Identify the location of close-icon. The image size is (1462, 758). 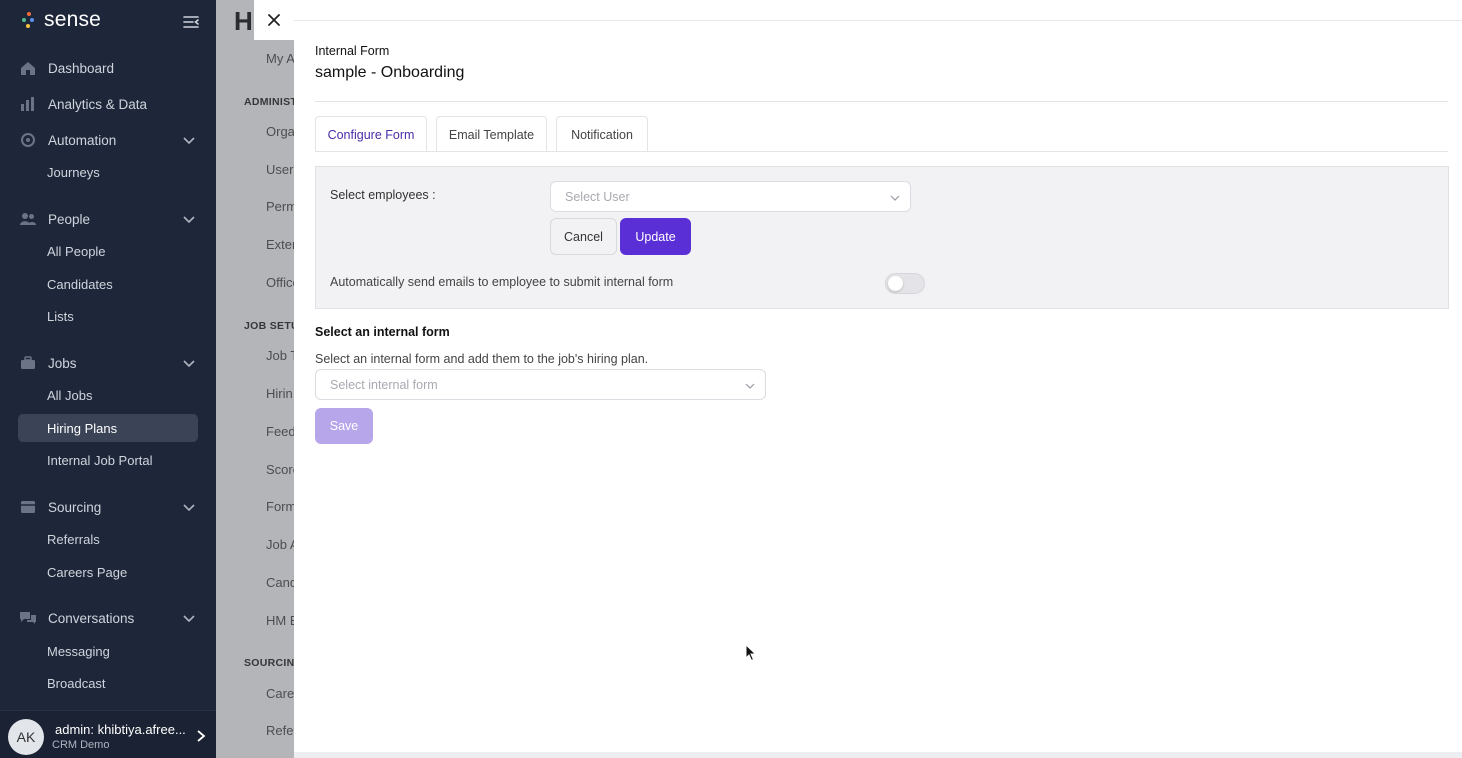
(274, 20).